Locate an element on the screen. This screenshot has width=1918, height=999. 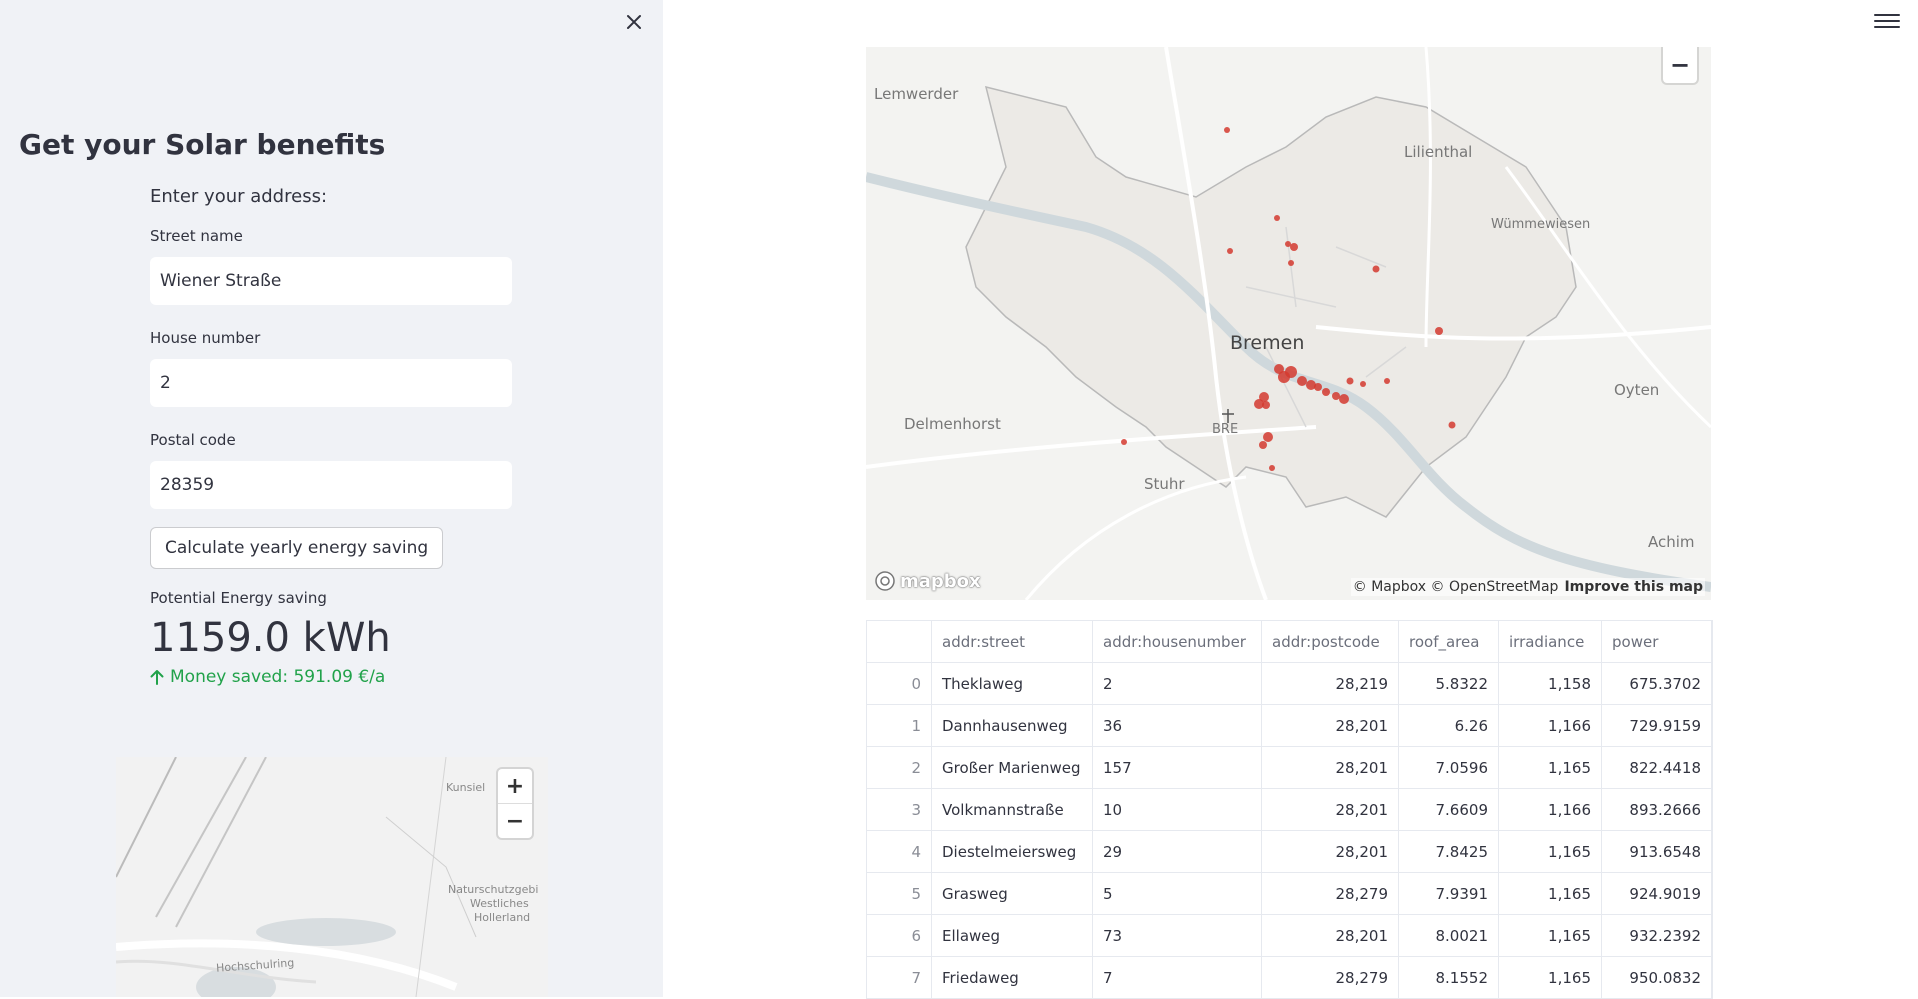
cell-housenumber: 5 is located at coordinates (1177, 893).